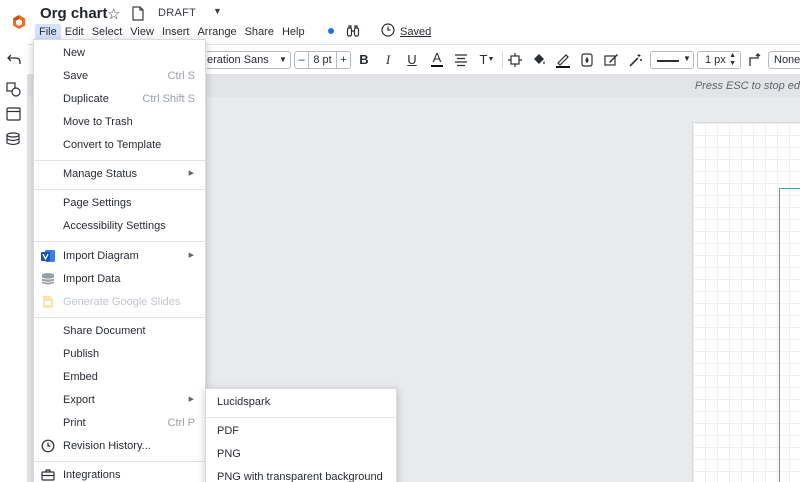  What do you see at coordinates (301, 60) in the screenshot?
I see `decrease-font-size-button: –` at bounding box center [301, 60].